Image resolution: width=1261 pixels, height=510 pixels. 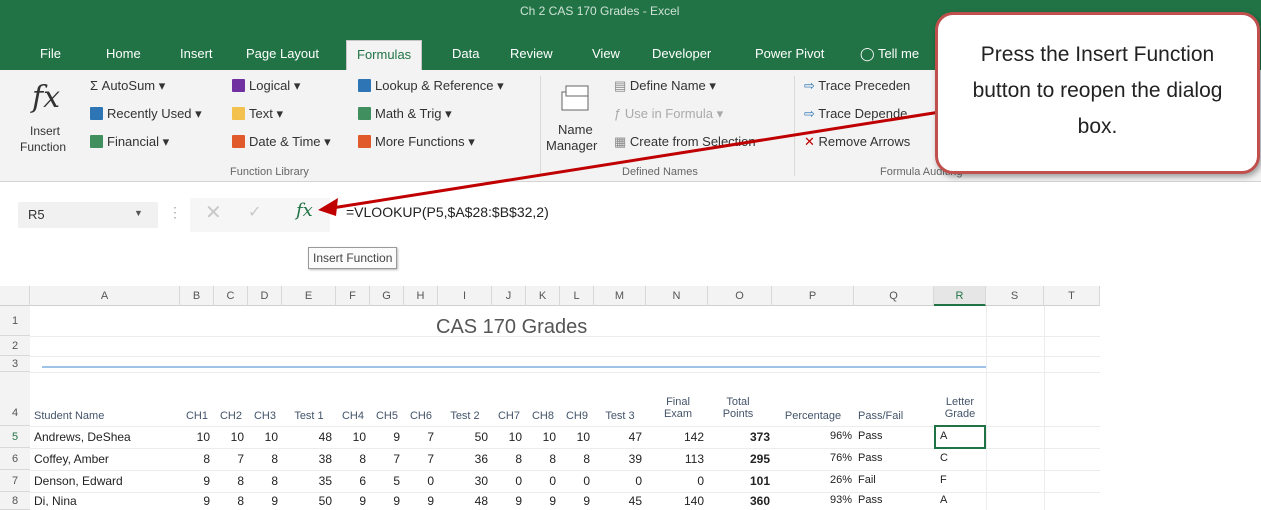 What do you see at coordinates (282, 53) in the screenshot?
I see `tab-page-layout: Page Layout` at bounding box center [282, 53].